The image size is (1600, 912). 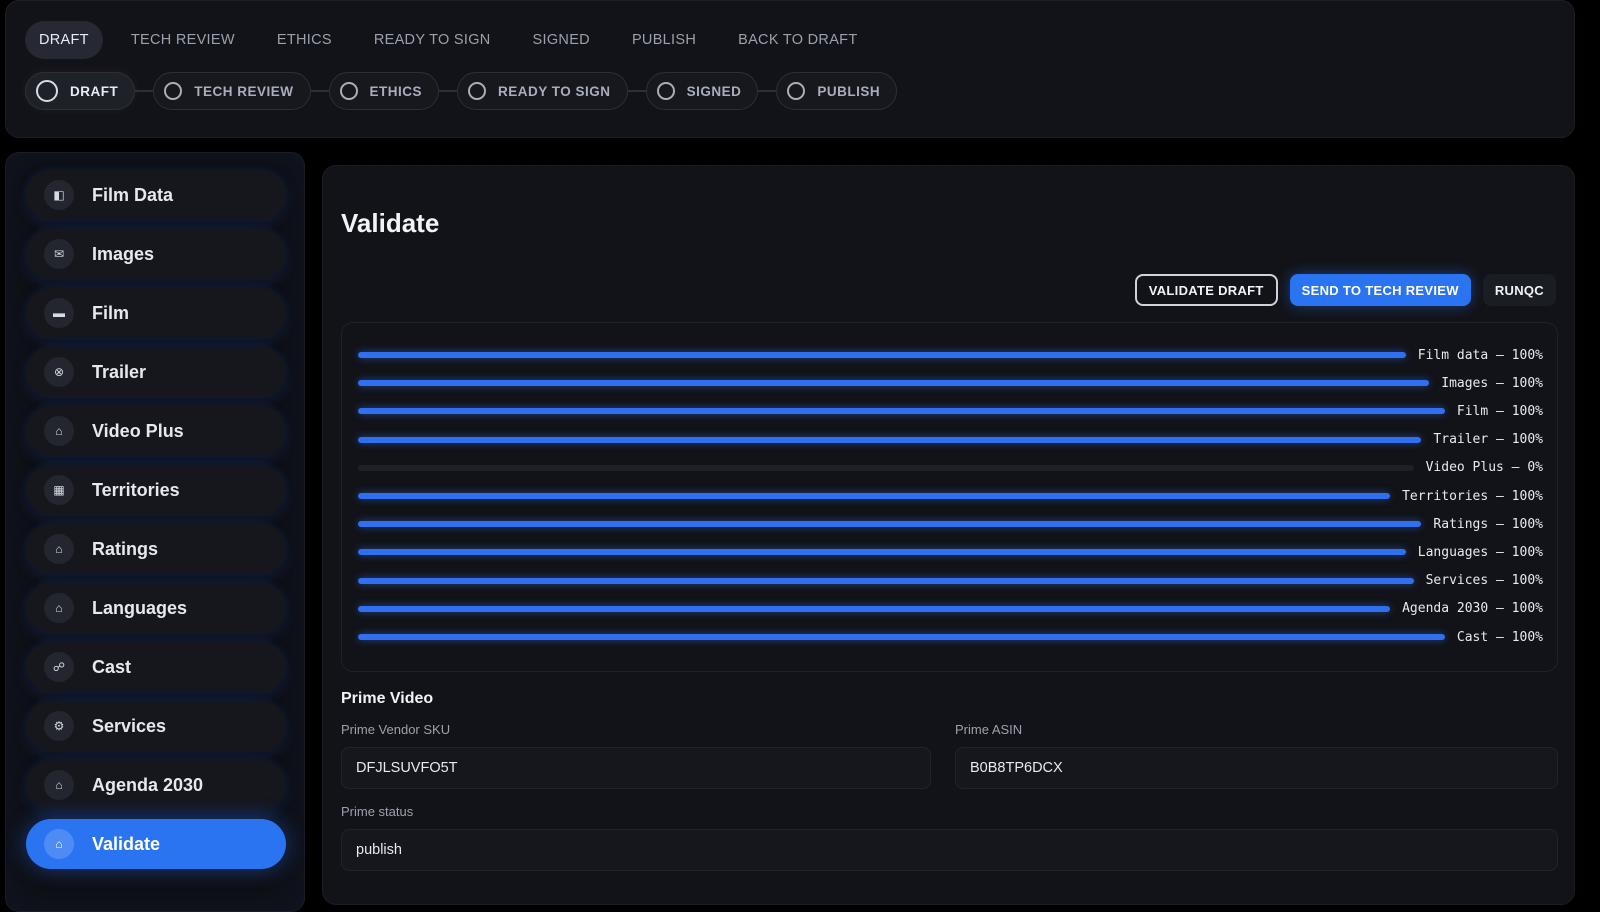 What do you see at coordinates (156, 667) in the screenshot?
I see `sidebar-item-cast: ☍ Cast` at bounding box center [156, 667].